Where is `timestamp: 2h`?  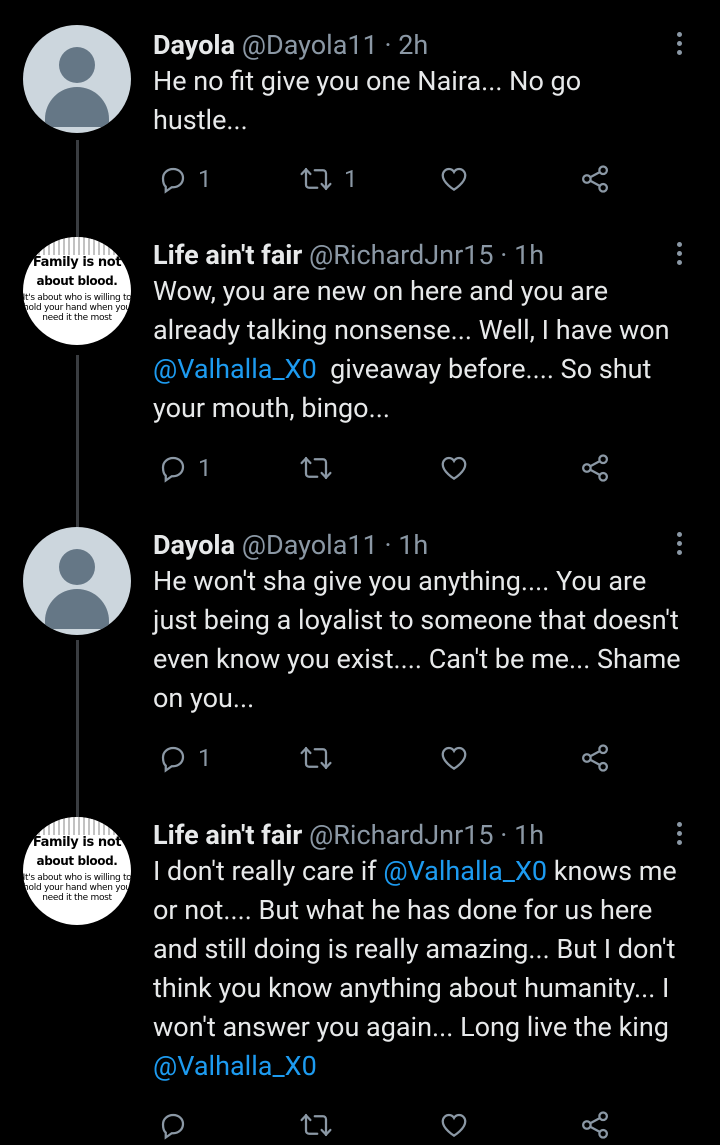 timestamp: 2h is located at coordinates (413, 45).